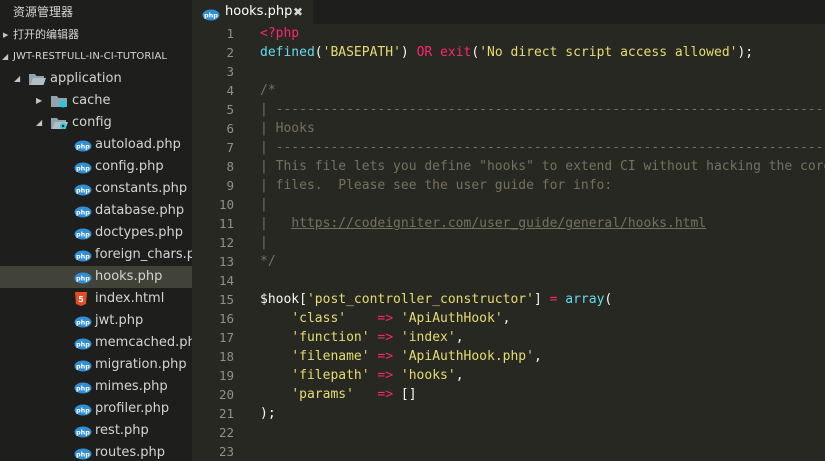 This screenshot has height=461, width=825. Describe the element at coordinates (96, 57) in the screenshot. I see `project-section: ◢ JWT-RESTFULL-IN-CI-TUTORIAL` at that location.